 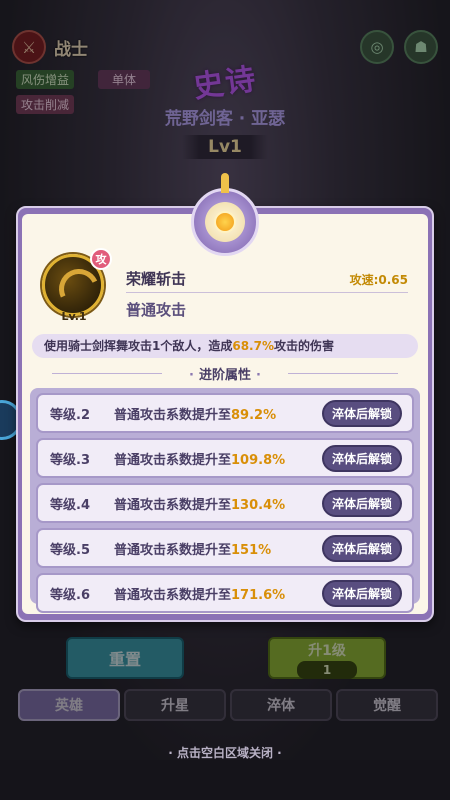 I want to click on list-item: 等级.4 普通攻击系数提升至130.4% 淬体后解锁, so click(x=225, y=503).